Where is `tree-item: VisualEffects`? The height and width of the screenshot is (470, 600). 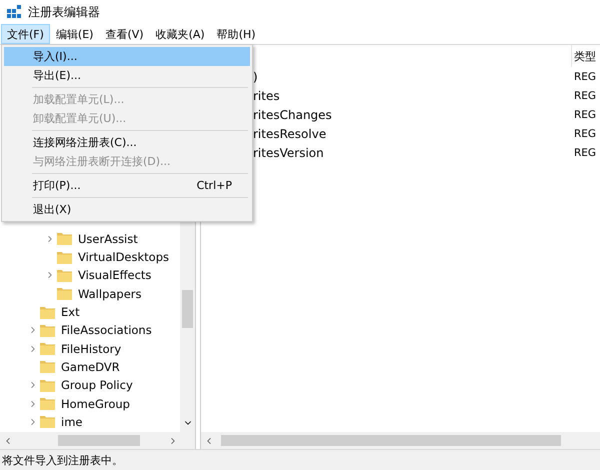 tree-item: VisualEffects is located at coordinates (115, 275).